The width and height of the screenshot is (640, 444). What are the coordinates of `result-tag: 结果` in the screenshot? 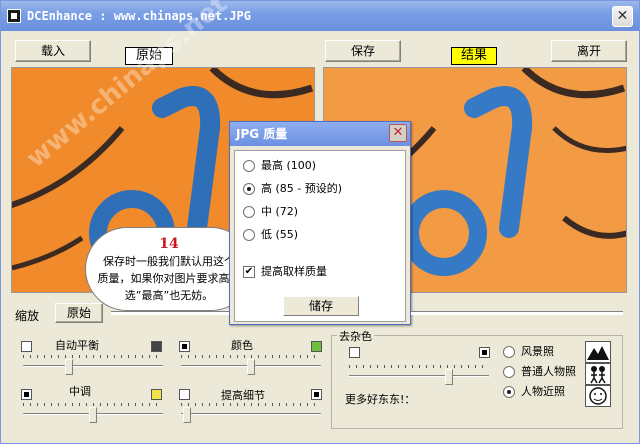 It's located at (474, 56).